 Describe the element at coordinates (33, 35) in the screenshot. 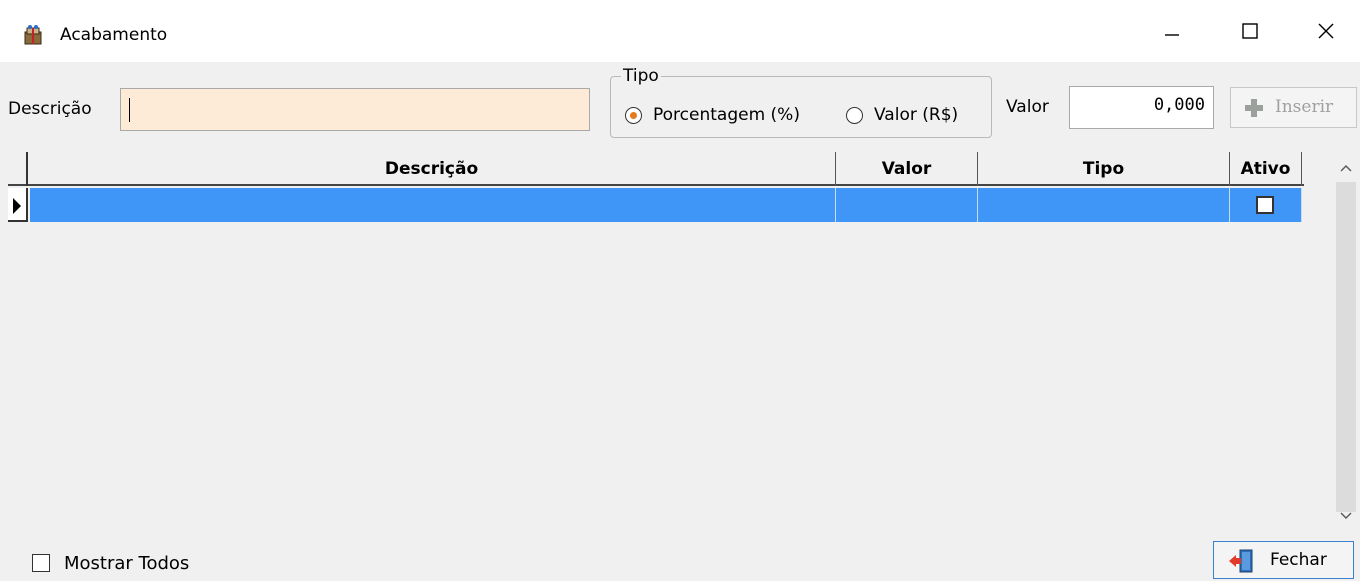

I see `box-gift-icon` at that location.